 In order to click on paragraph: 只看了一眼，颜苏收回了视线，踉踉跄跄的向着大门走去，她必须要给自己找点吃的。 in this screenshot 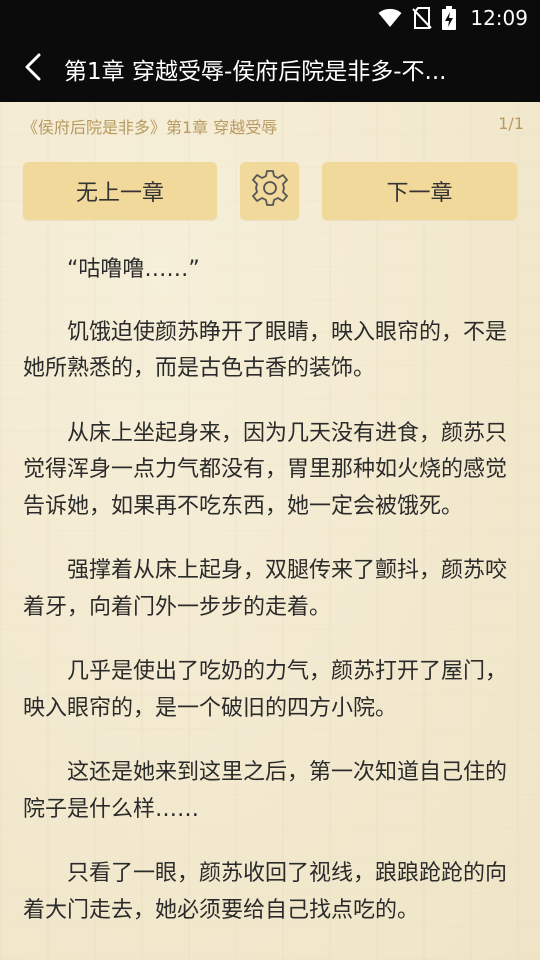, I will do `click(265, 892)`.